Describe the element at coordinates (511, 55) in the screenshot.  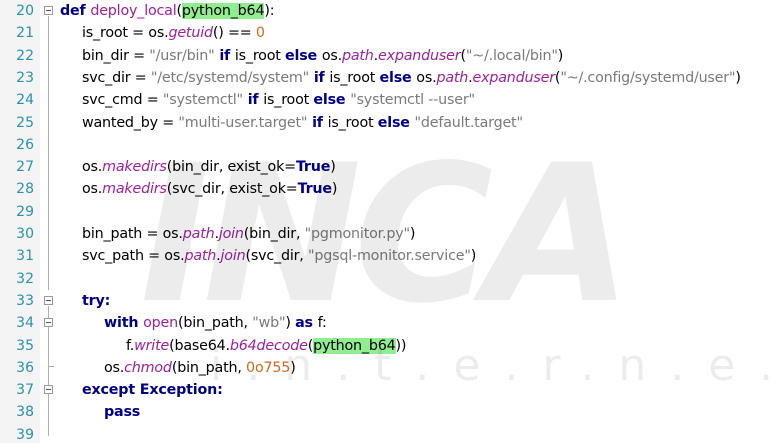
I see `code-token: "~/.local/bin"` at that location.